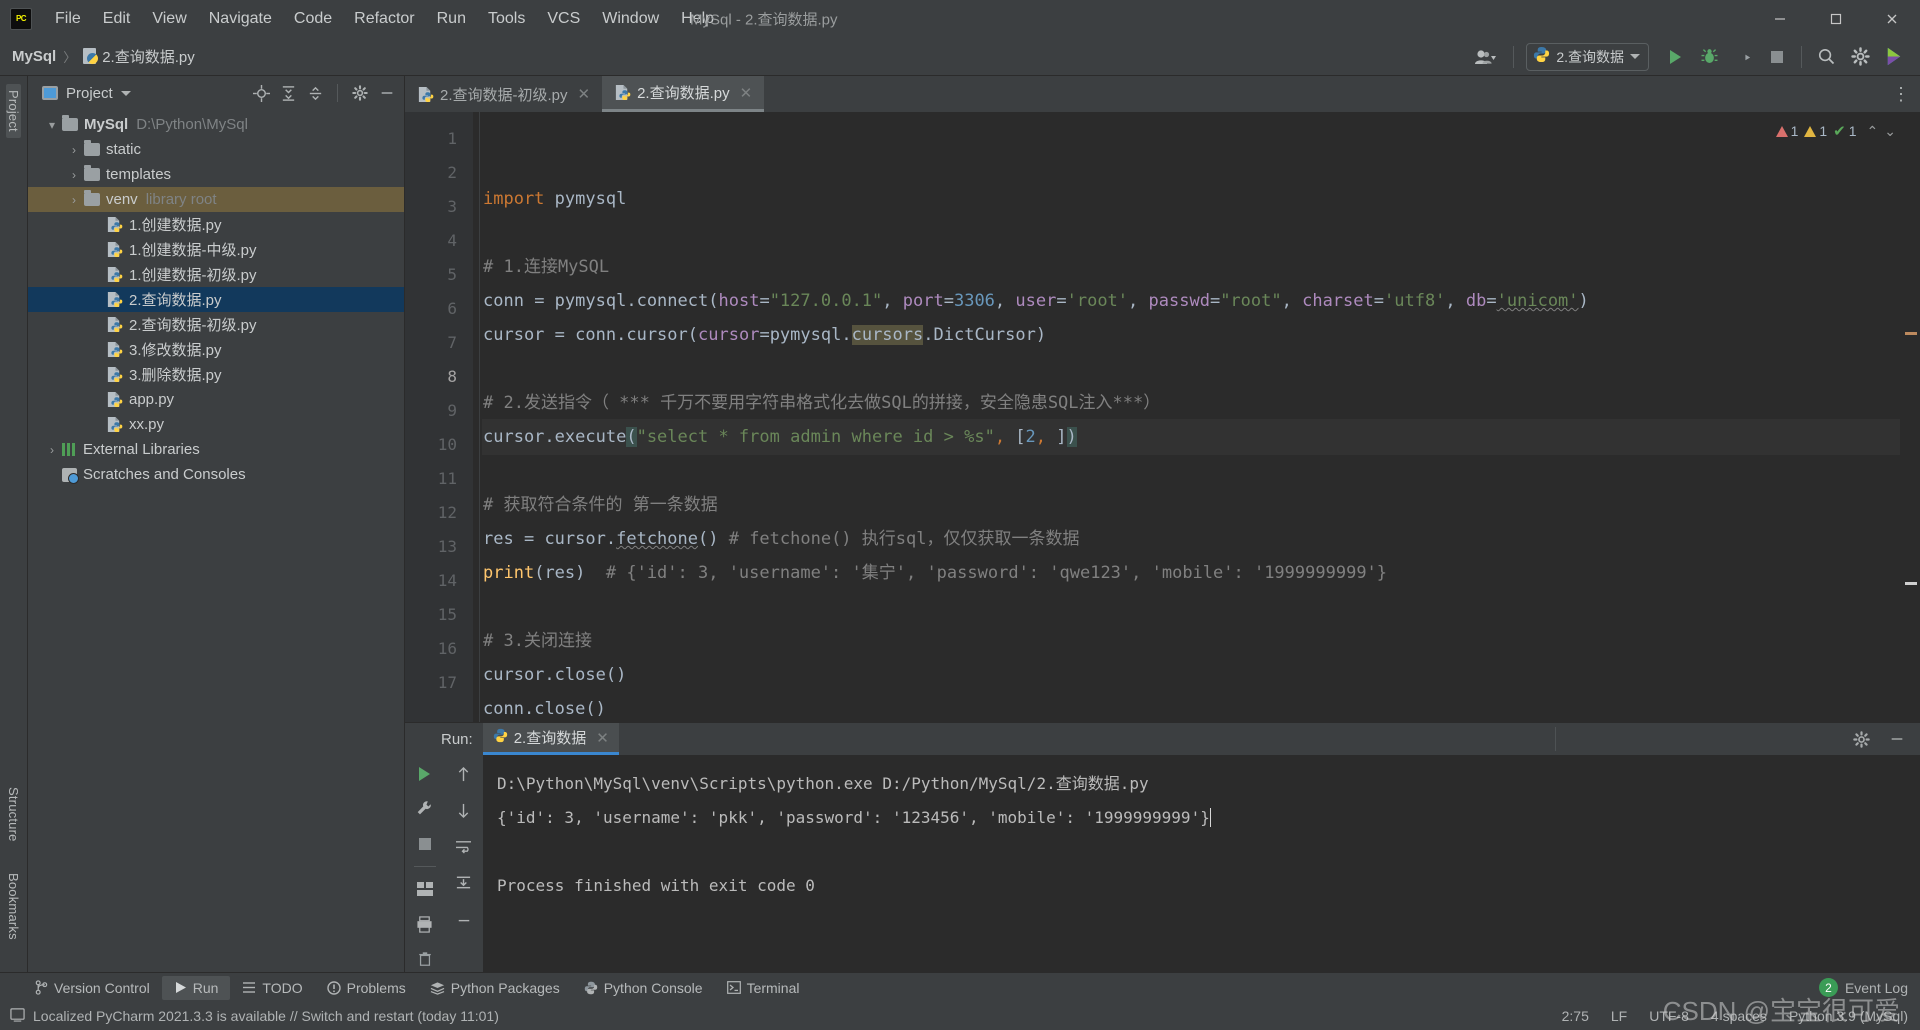  I want to click on tree-item-9: ›3.修改数据.py, so click(216, 349).